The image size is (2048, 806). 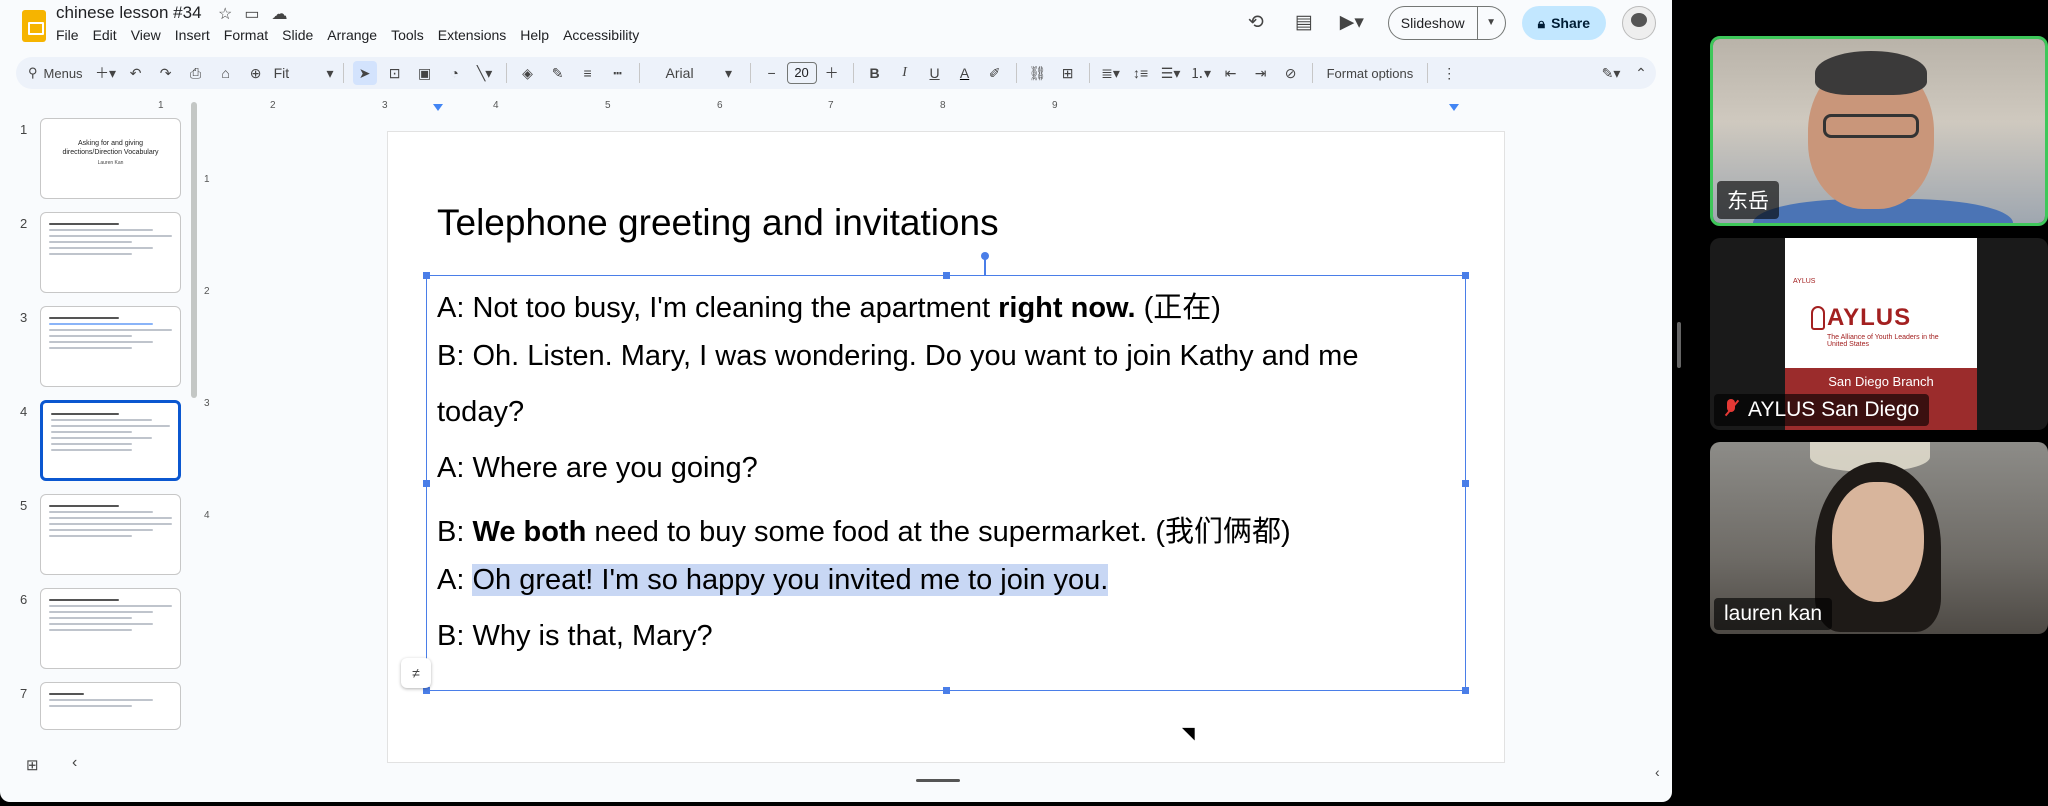 What do you see at coordinates (209, 428) in the screenshot?
I see `vertical-ruler: 1 2 3 4` at bounding box center [209, 428].